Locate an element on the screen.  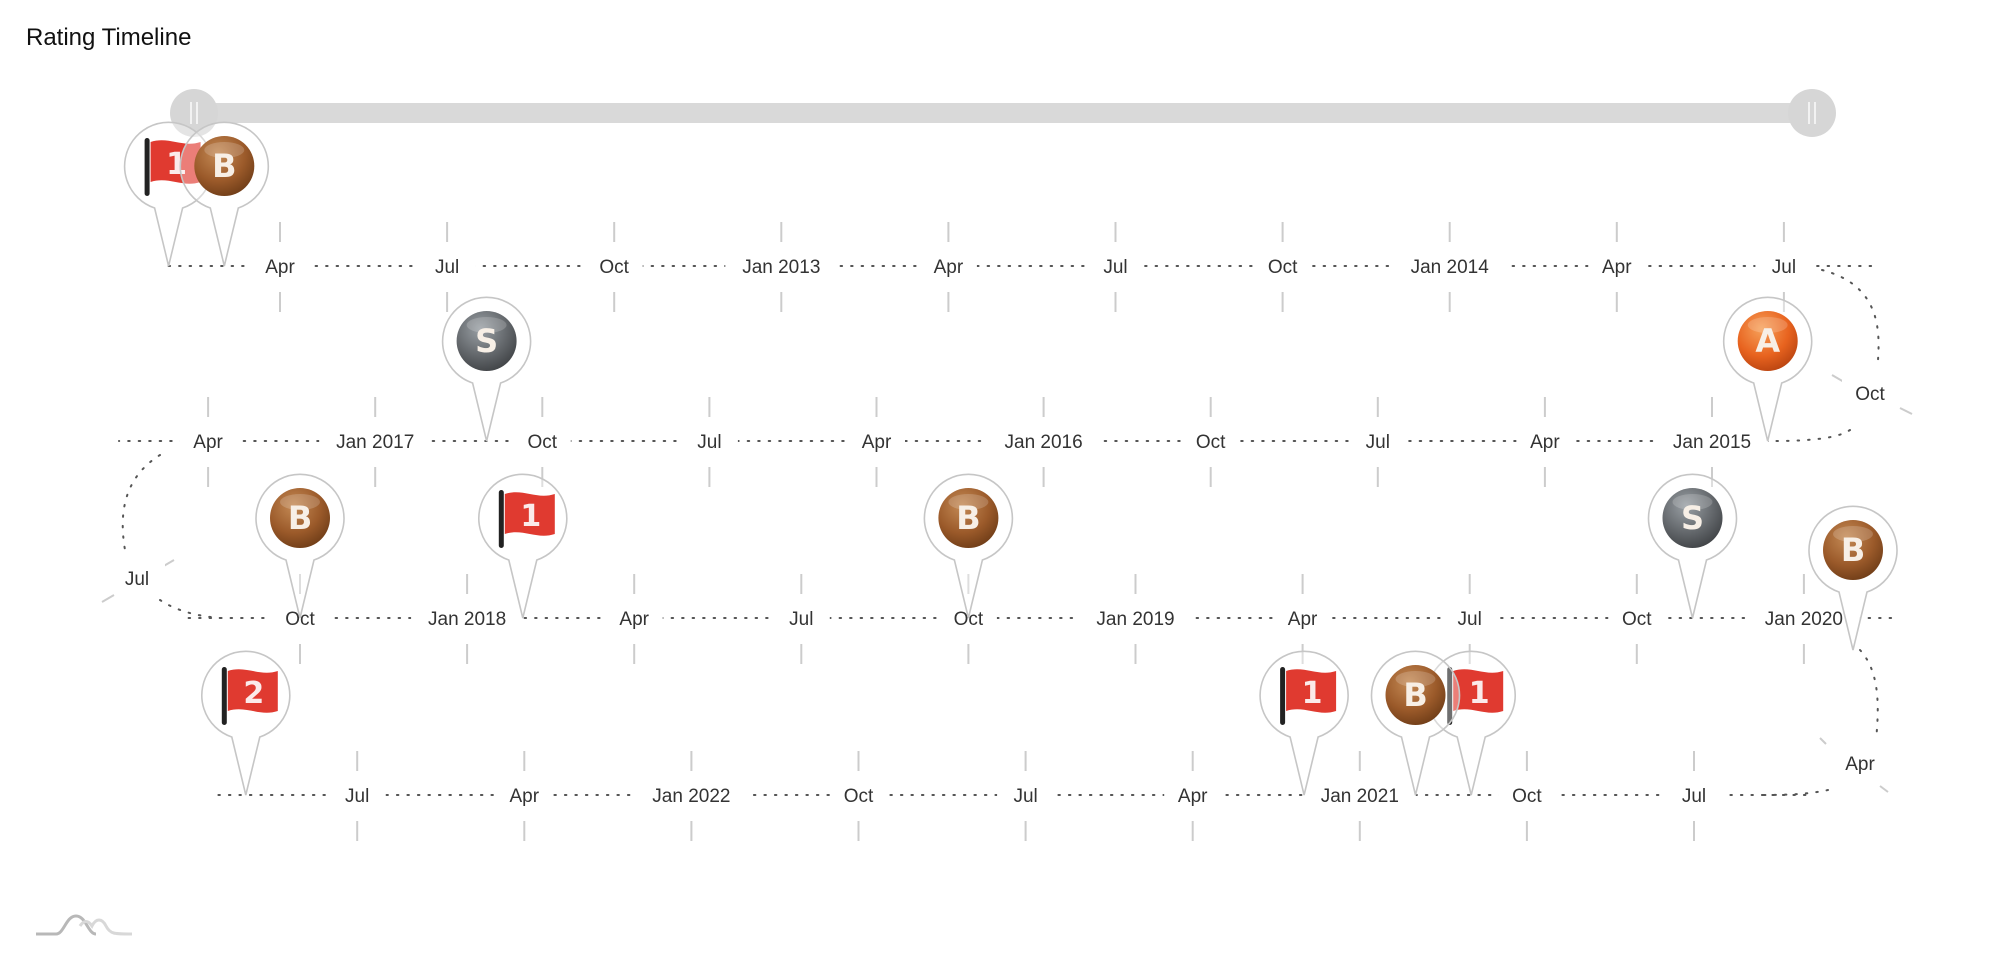
axis-tick-label: Jan 2016 is located at coordinates (1044, 442).